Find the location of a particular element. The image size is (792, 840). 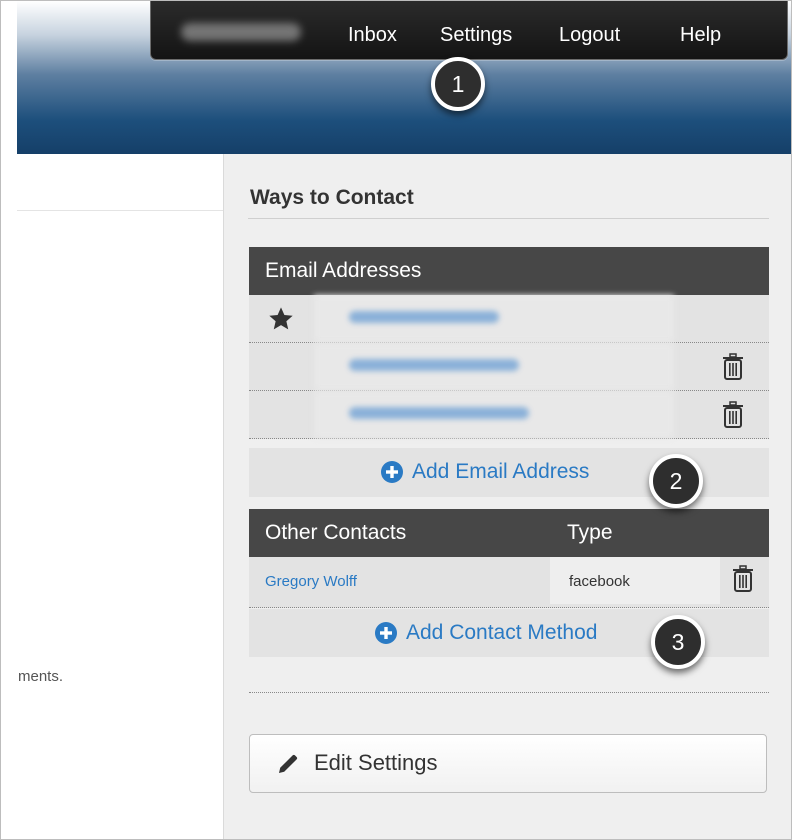

contact-name-link: Gregory Wolff is located at coordinates (311, 581).